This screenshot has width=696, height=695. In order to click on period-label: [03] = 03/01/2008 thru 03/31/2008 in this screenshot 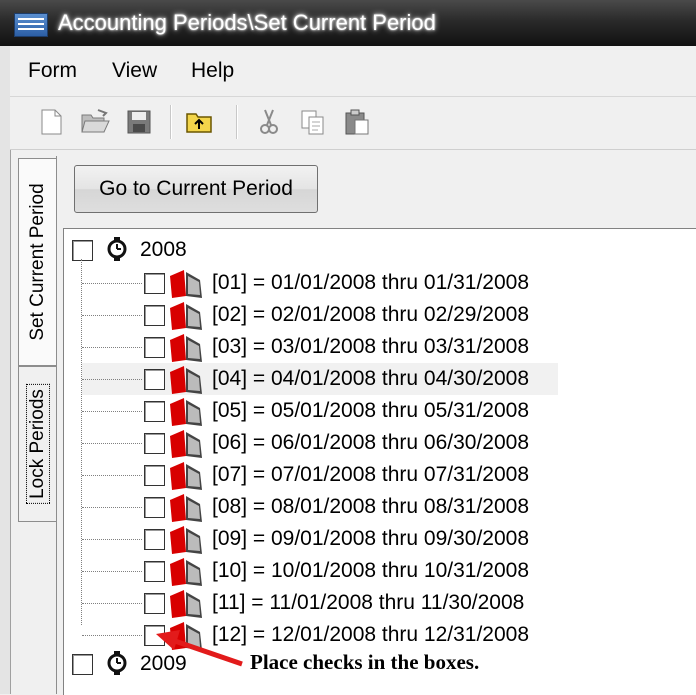, I will do `click(371, 346)`.